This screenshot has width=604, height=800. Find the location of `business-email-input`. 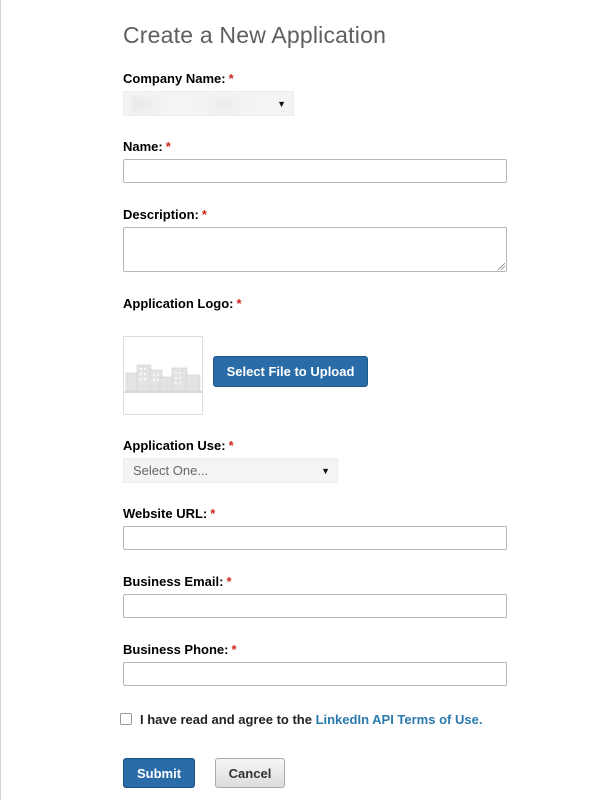

business-email-input is located at coordinates (315, 606).